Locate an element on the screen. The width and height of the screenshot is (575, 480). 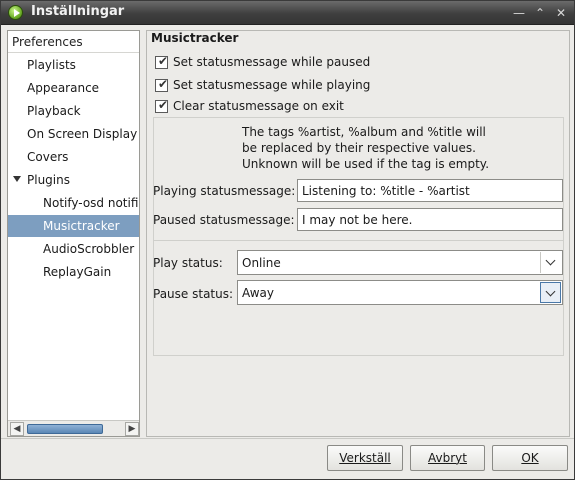
sidebar-item-covers: Covers is located at coordinates (73, 157).